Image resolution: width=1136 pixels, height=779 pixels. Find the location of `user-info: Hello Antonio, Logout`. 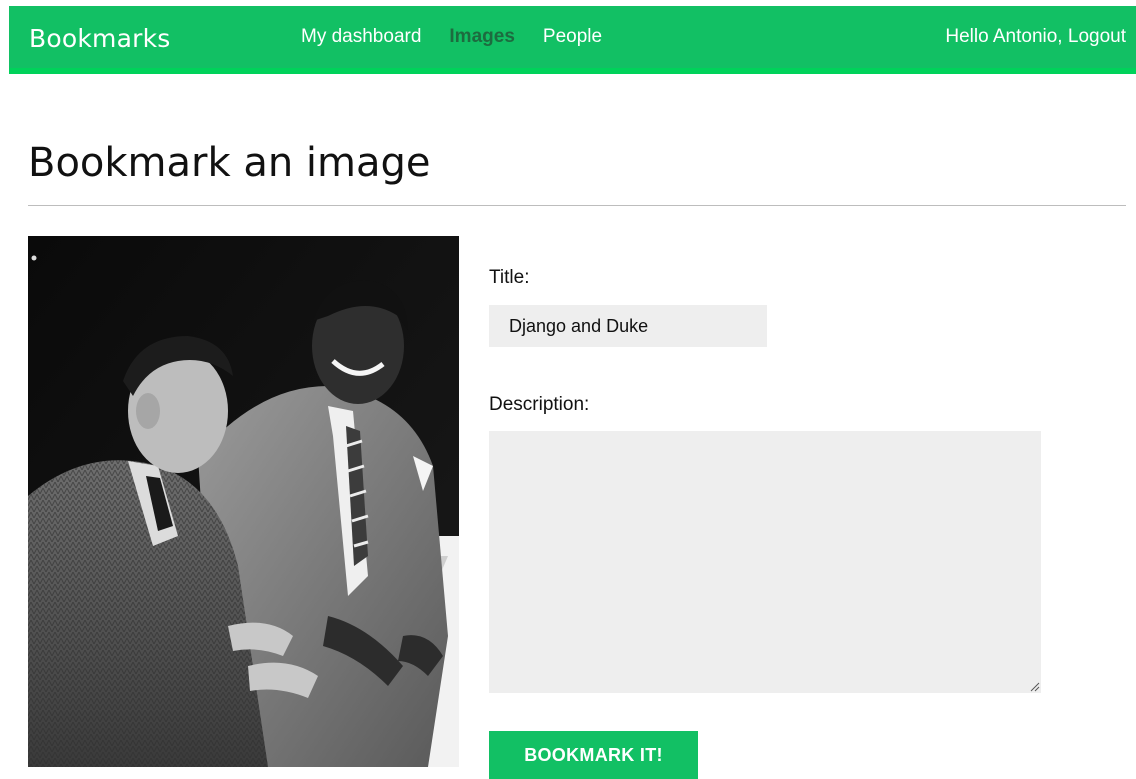

user-info: Hello Antonio, Logout is located at coordinates (1035, 37).